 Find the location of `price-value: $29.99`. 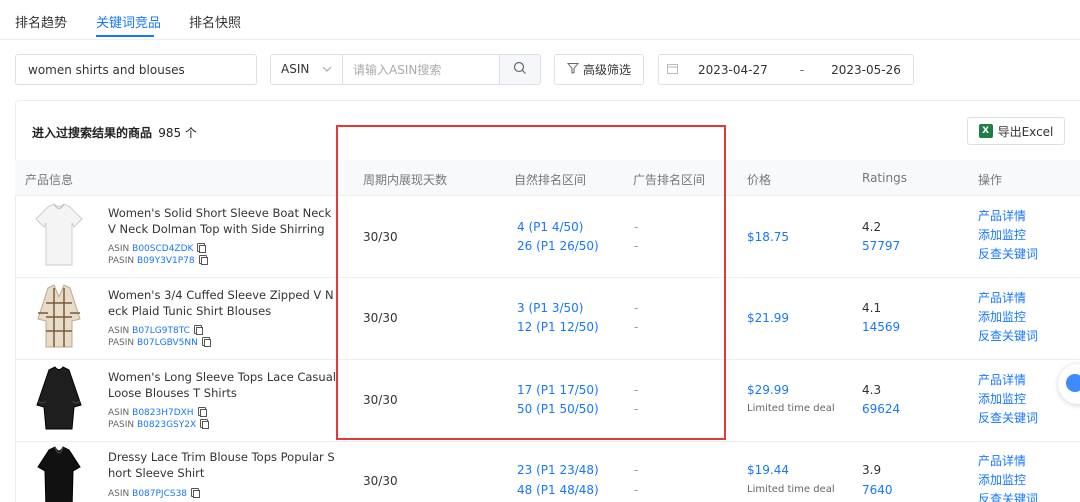

price-value: $29.99 is located at coordinates (768, 390).